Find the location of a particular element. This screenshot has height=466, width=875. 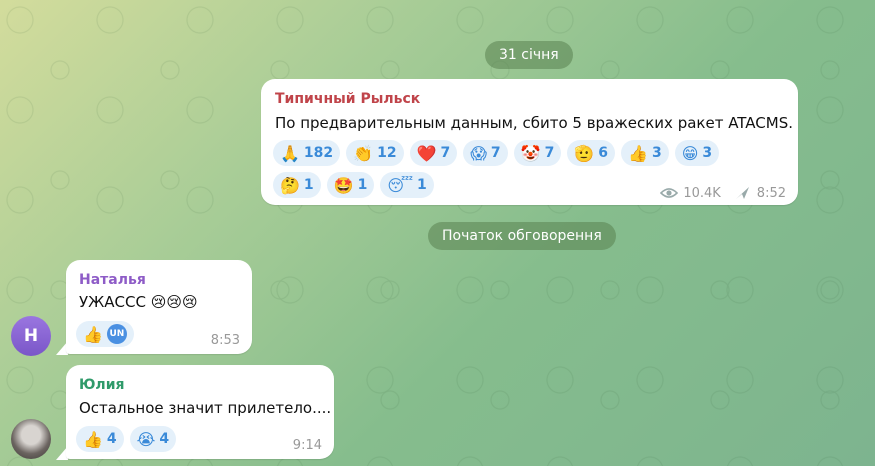

reaction-emoji-icon: 👏 is located at coordinates (363, 153).